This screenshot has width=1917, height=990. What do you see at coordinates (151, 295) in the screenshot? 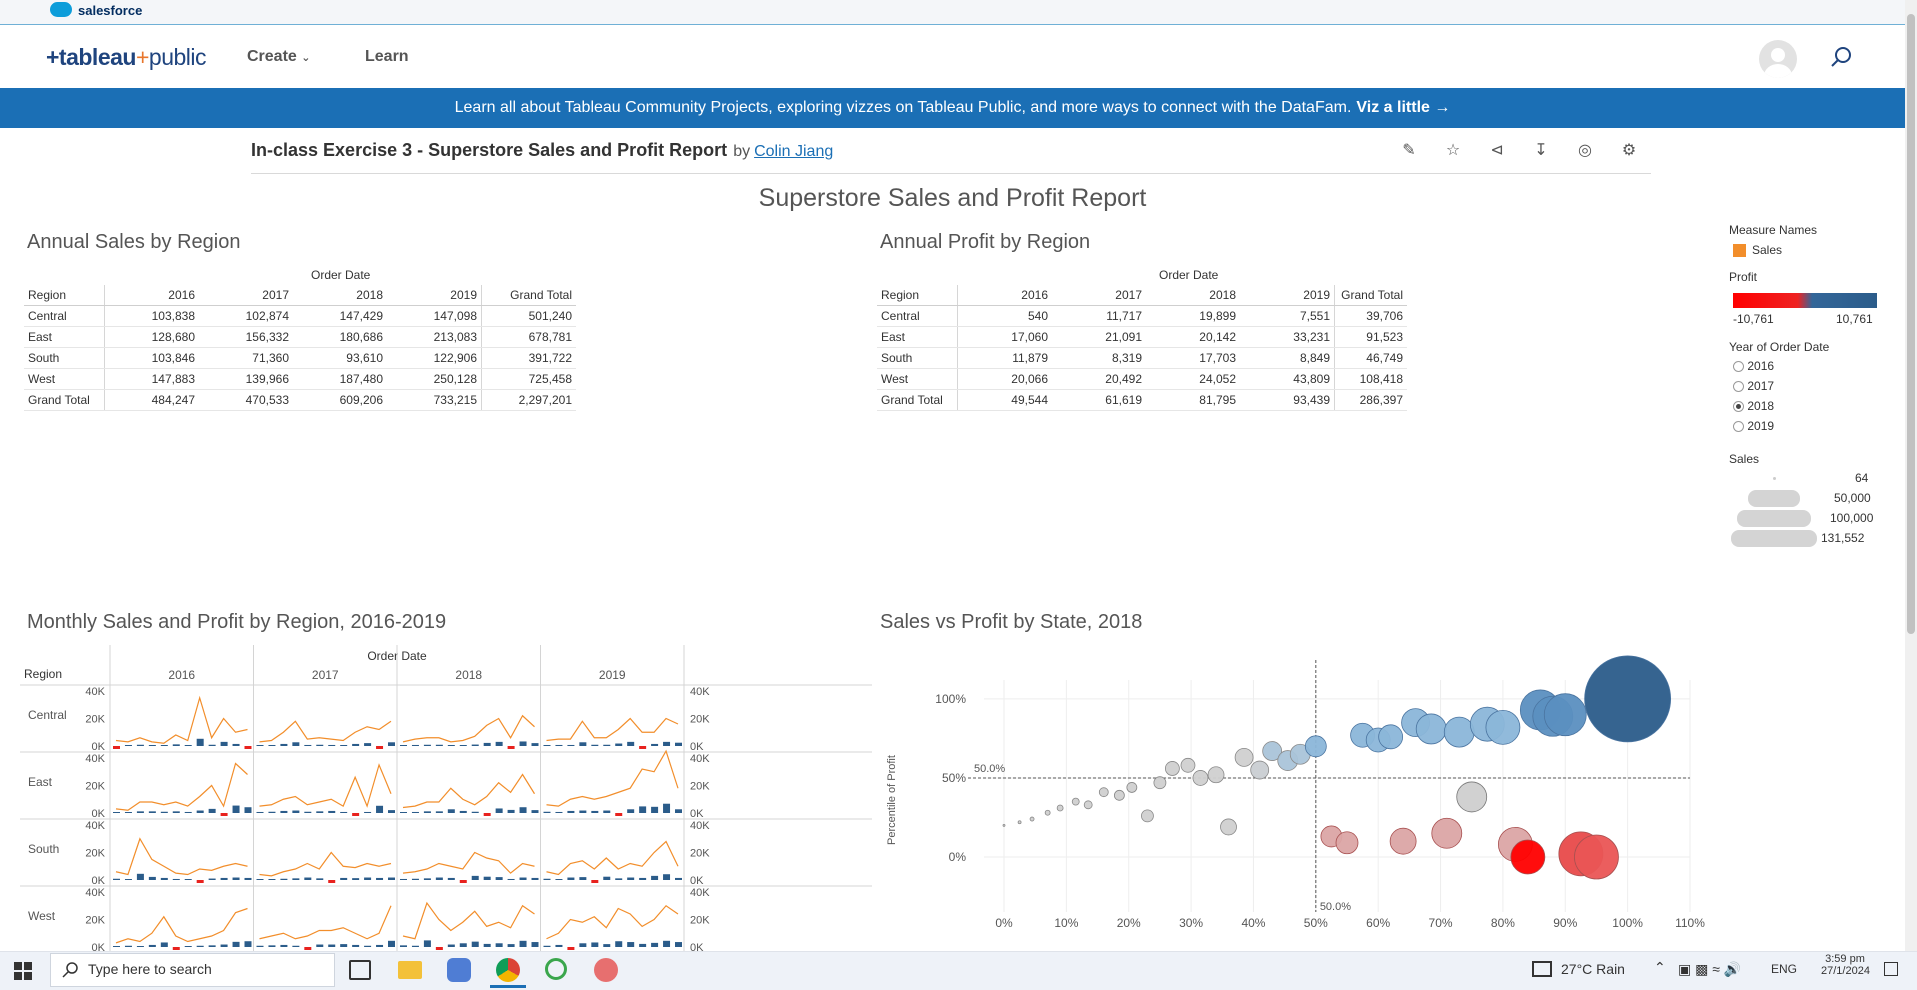
I see `table-header: 2016` at bounding box center [151, 295].